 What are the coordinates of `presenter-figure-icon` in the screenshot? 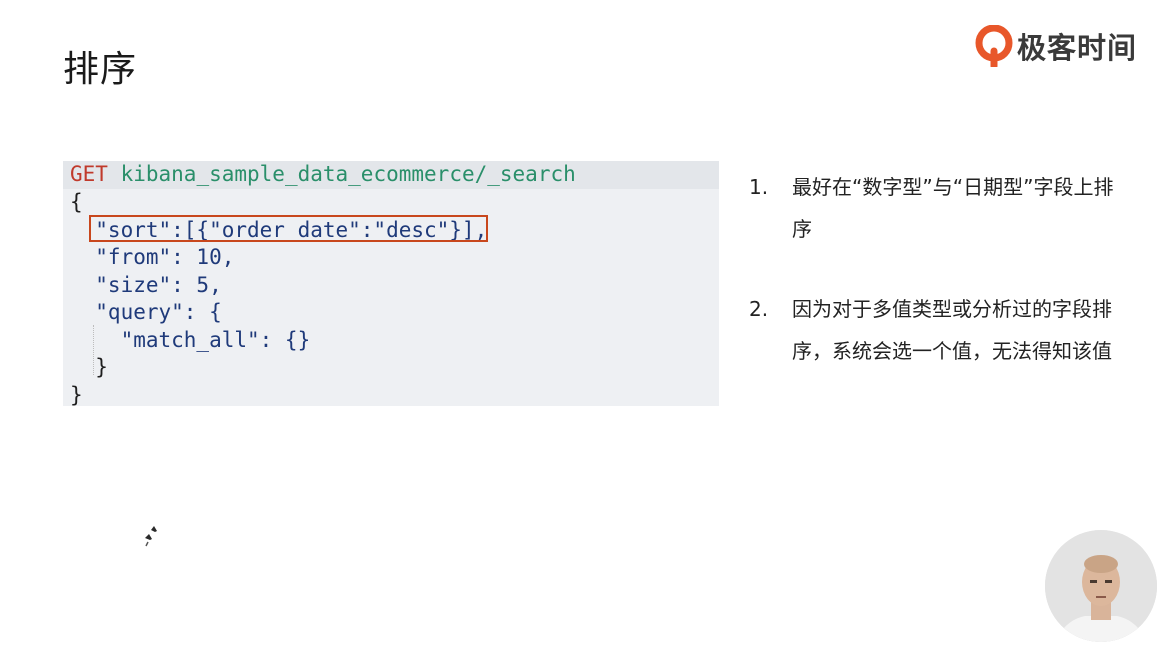 It's located at (1101, 586).